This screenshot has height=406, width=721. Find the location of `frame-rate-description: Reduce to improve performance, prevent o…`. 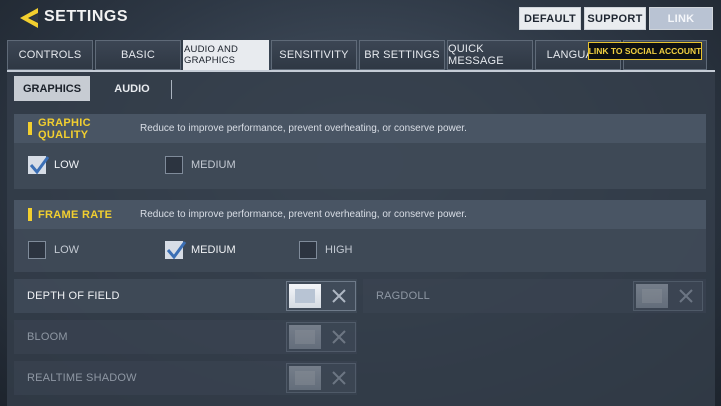

frame-rate-description: Reduce to improve performance, prevent o… is located at coordinates (303, 214).